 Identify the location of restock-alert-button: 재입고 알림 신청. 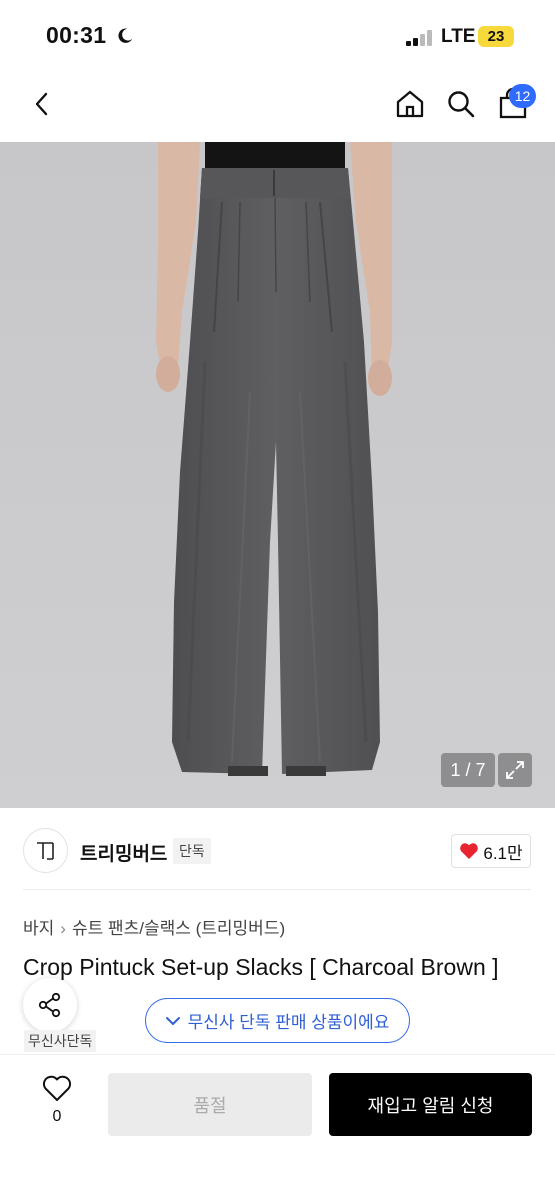
(430, 1104).